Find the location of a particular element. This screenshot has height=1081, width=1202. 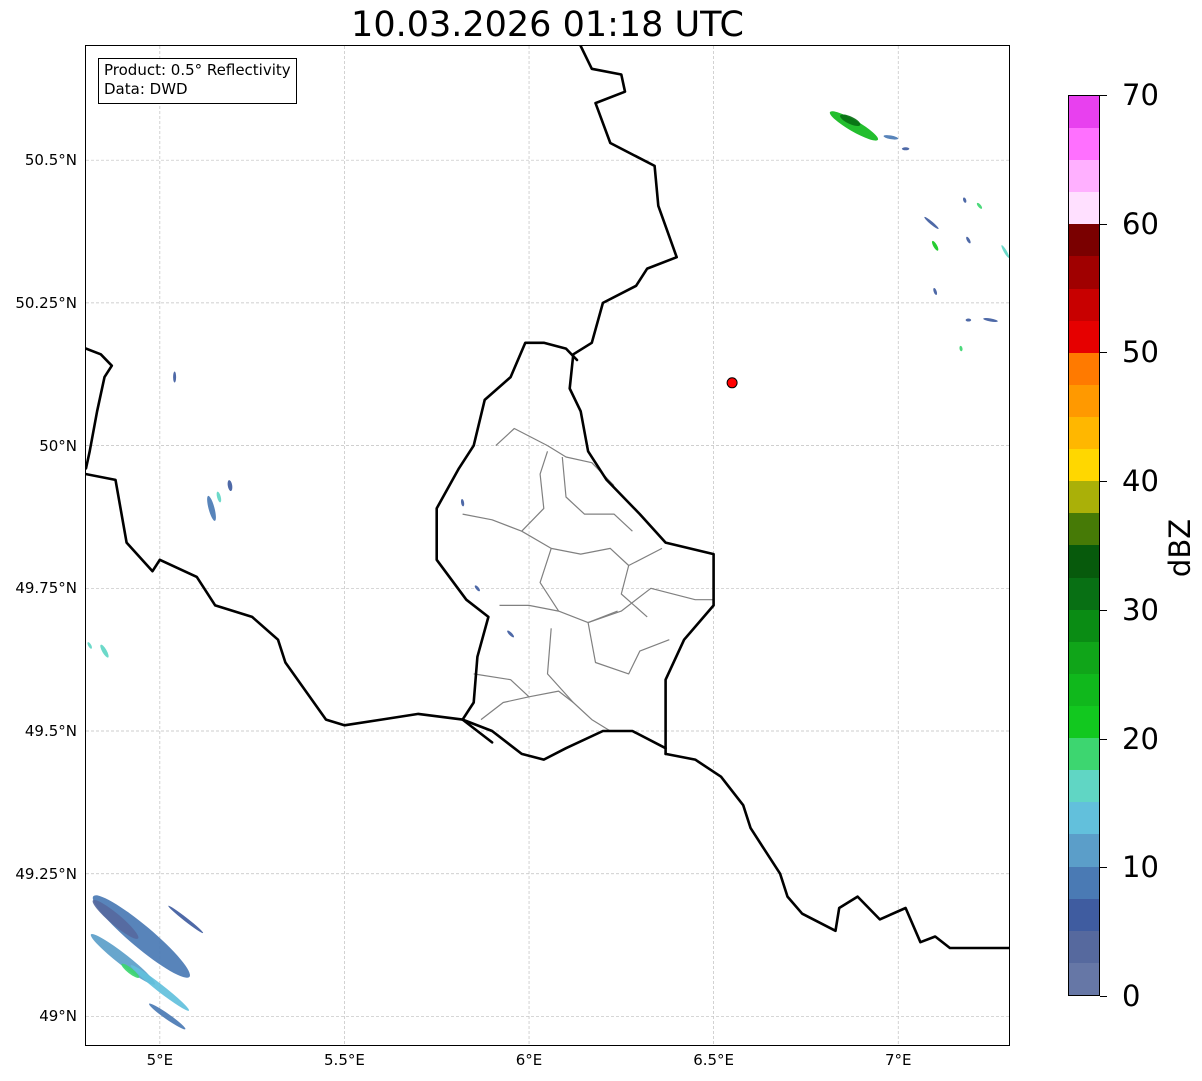

lon-tick-label: 5°E is located at coordinates (160, 1060).